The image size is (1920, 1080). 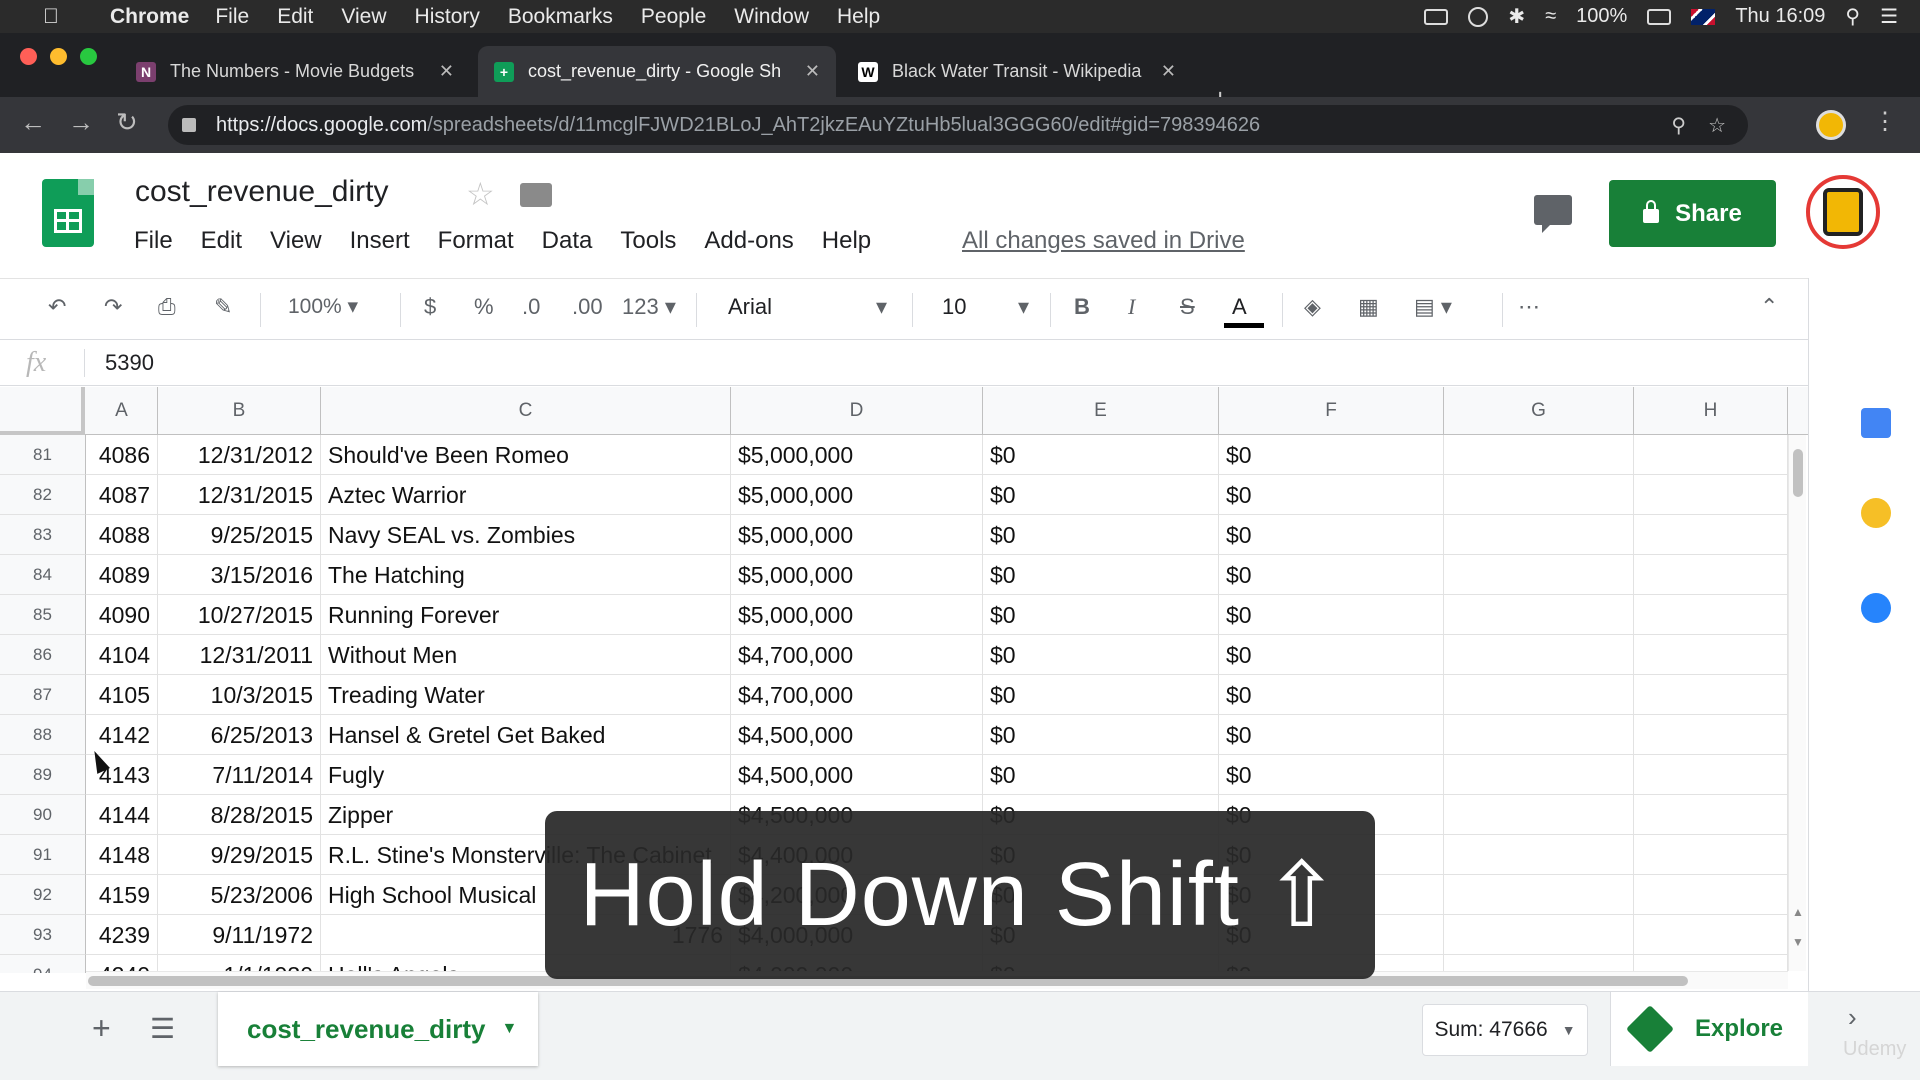 I want to click on scroll-up-icon: ▲, so click(x=1798, y=912).